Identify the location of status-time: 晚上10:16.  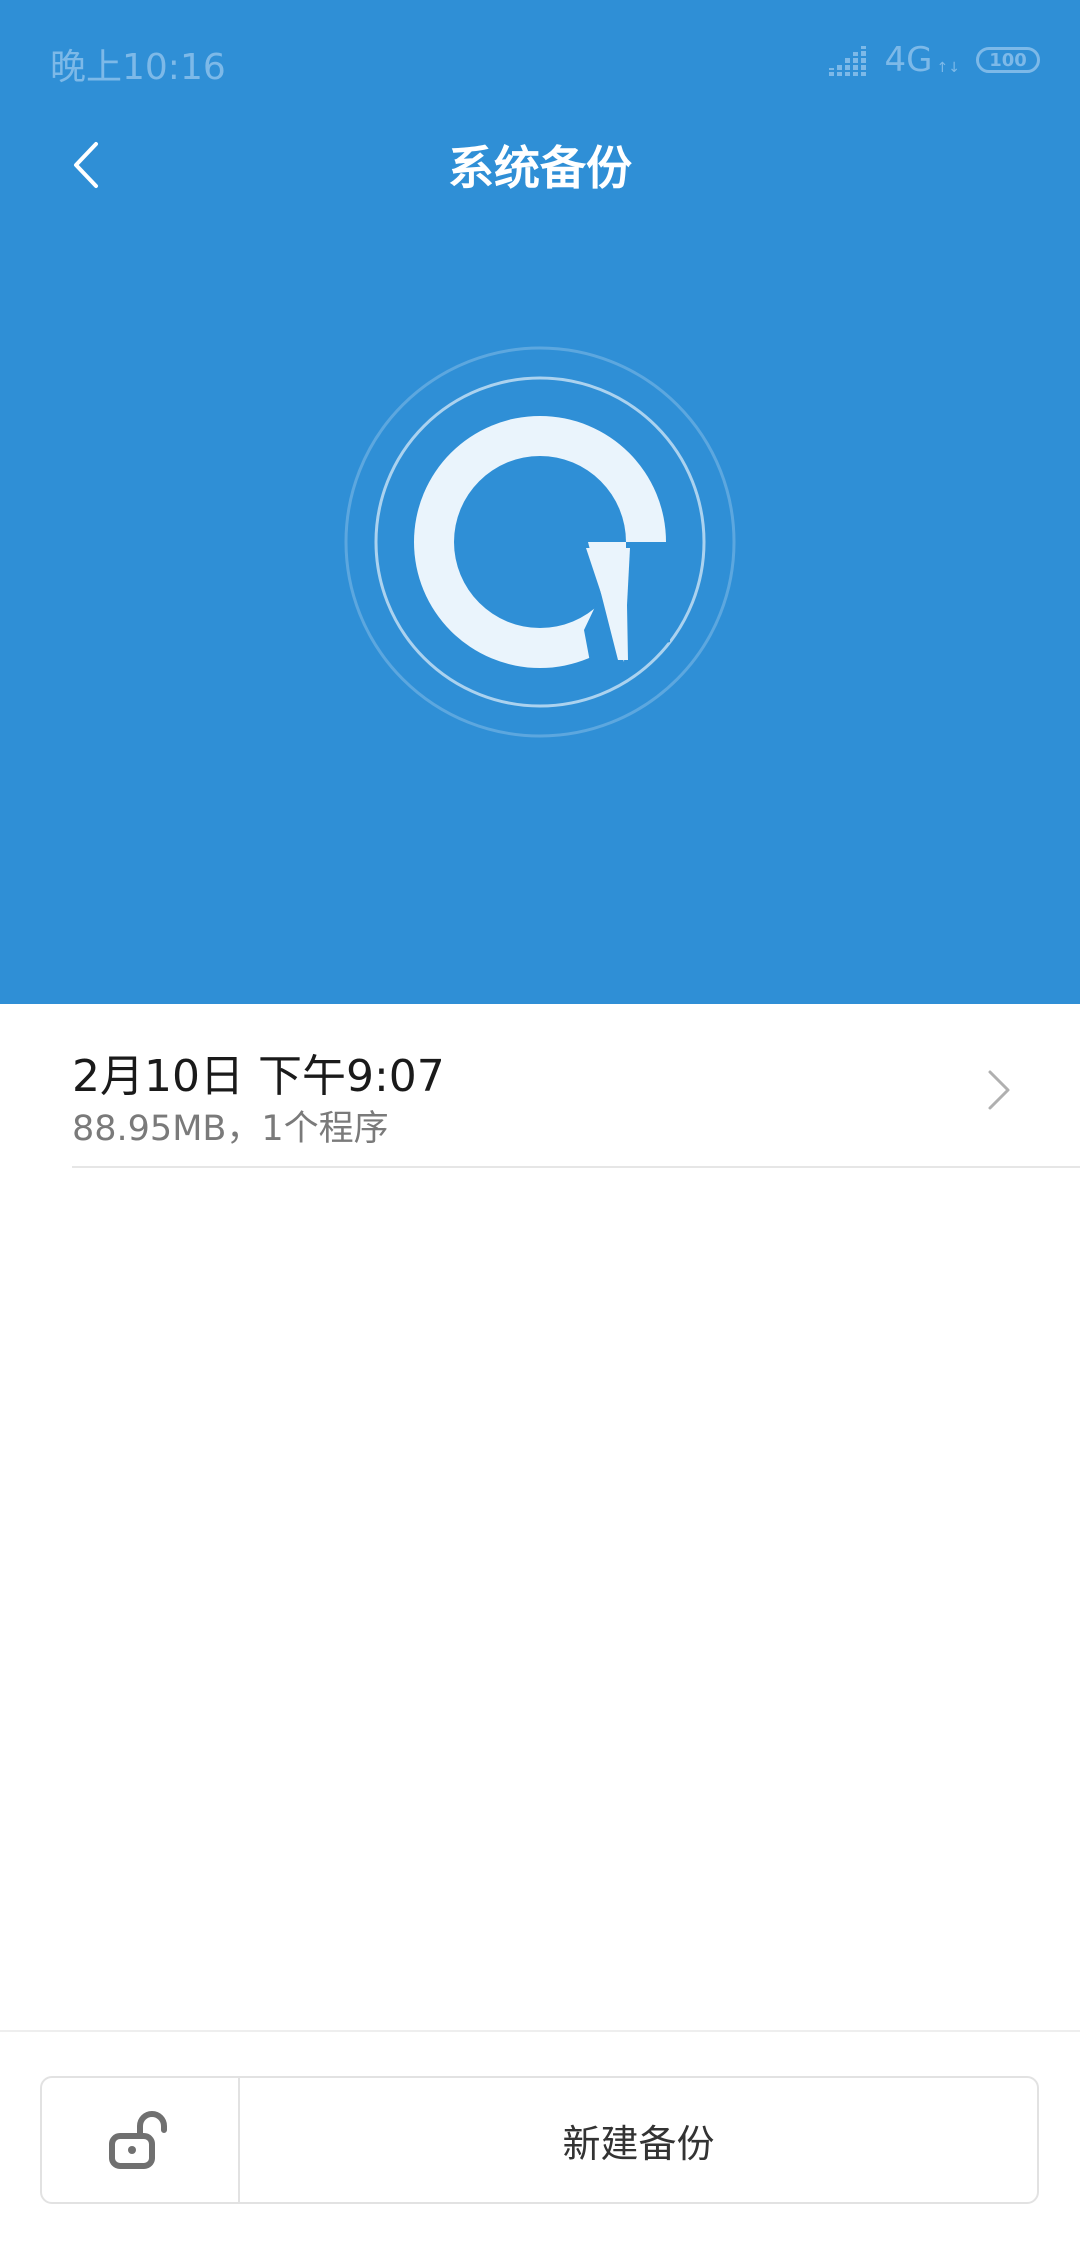
(138, 67).